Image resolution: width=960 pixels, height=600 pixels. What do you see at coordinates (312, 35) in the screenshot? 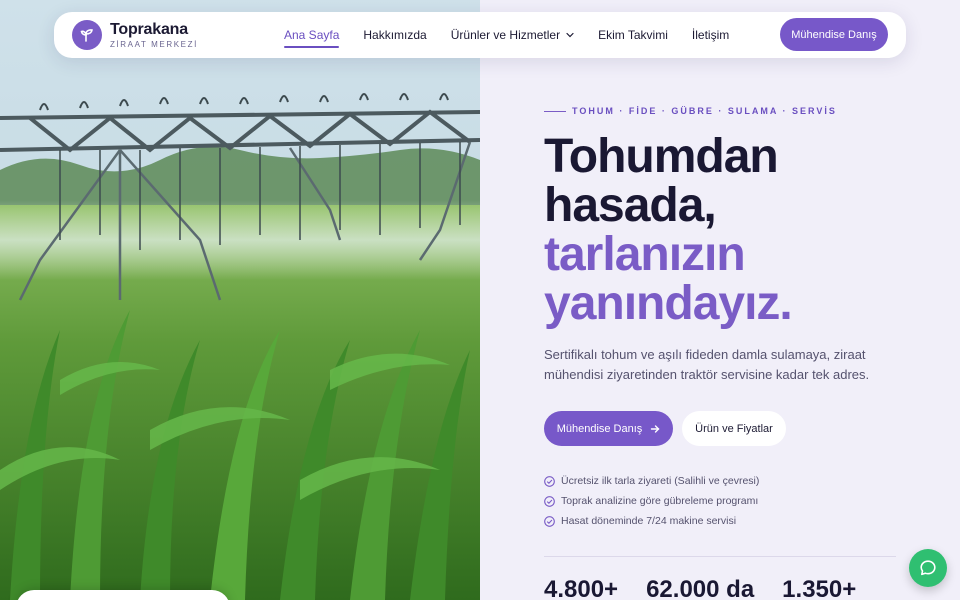
I see `nav-link-label: Ana Sayfa` at bounding box center [312, 35].